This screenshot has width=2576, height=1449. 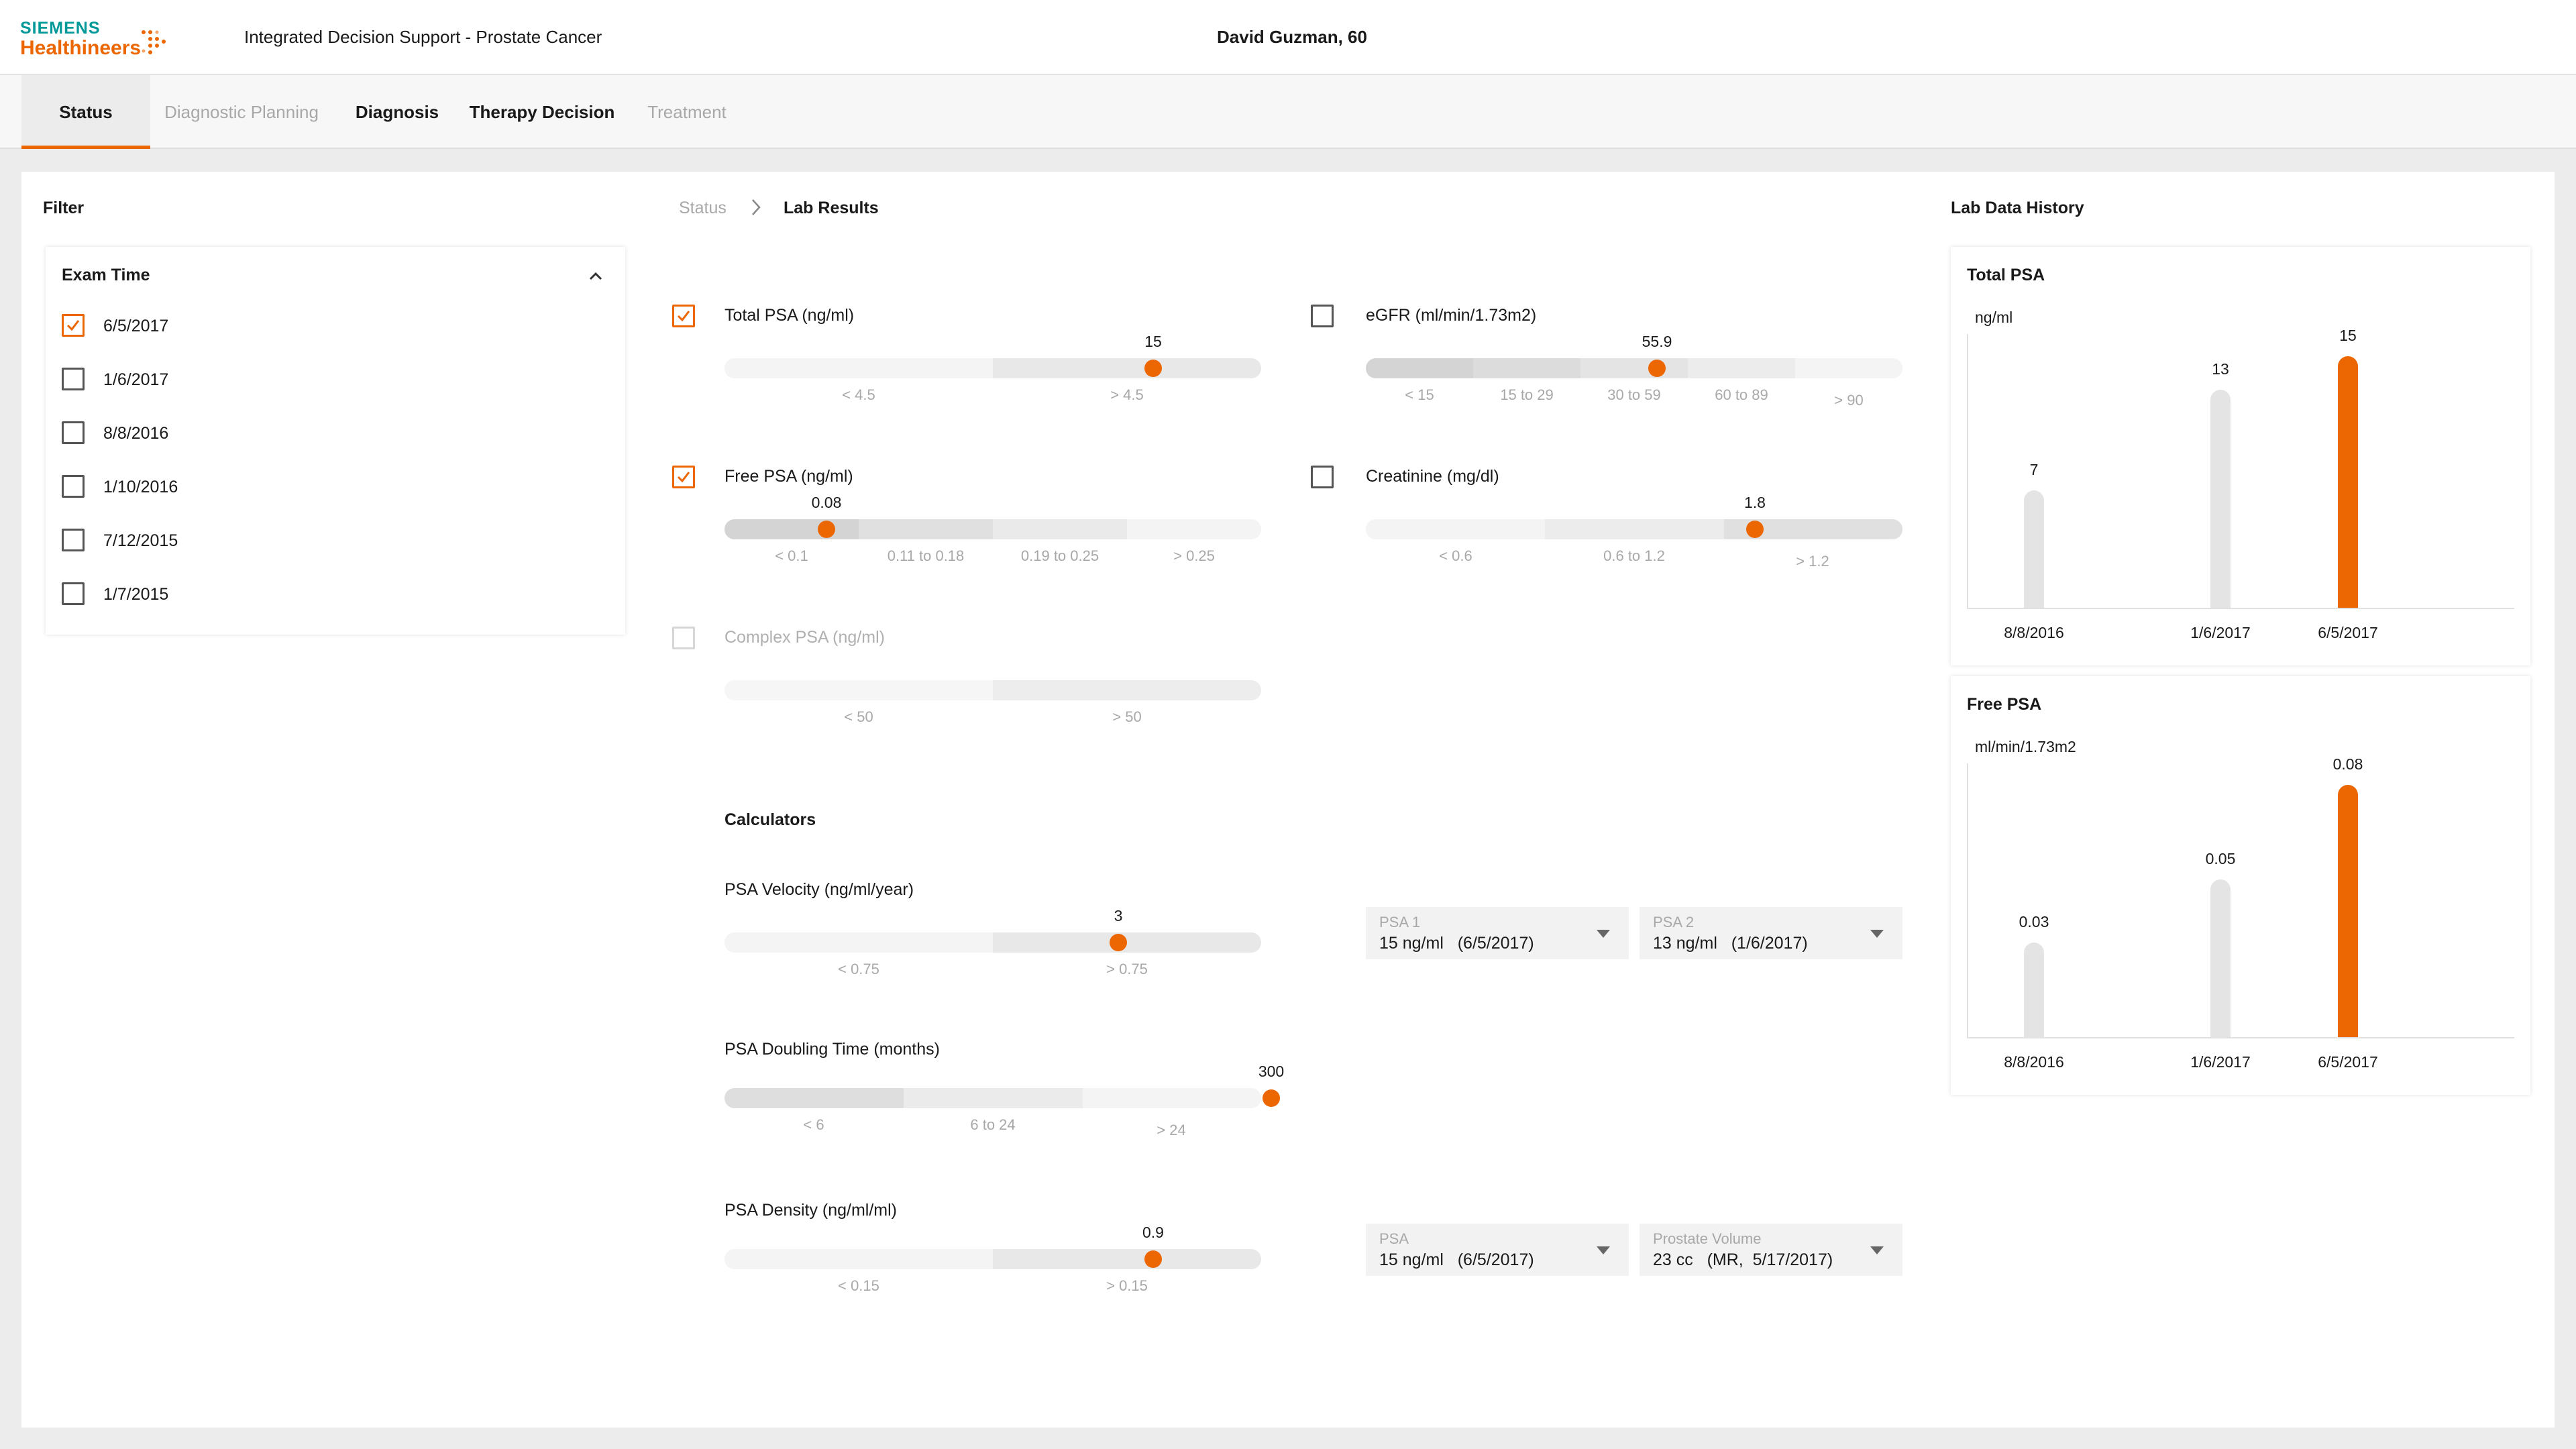 What do you see at coordinates (81, 48) in the screenshot?
I see `logo-line2: Healthineers` at bounding box center [81, 48].